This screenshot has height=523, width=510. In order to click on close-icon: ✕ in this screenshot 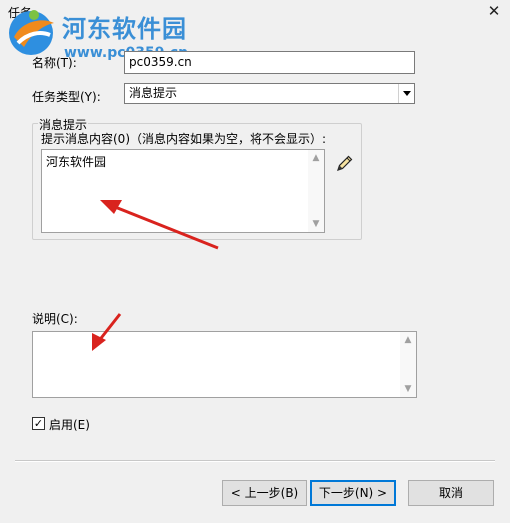, I will do `click(494, 11)`.